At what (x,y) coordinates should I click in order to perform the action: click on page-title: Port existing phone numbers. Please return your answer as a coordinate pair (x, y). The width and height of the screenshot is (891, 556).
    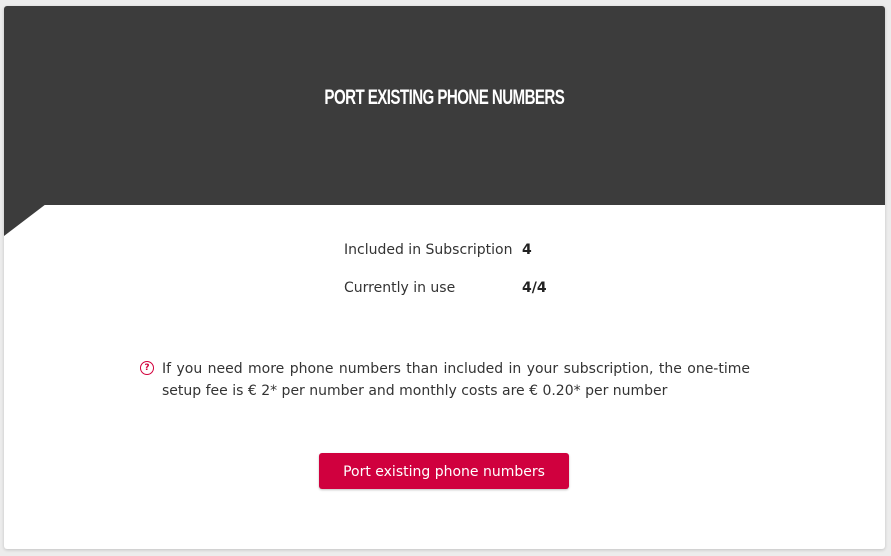
    Looking at the image, I should click on (444, 97).